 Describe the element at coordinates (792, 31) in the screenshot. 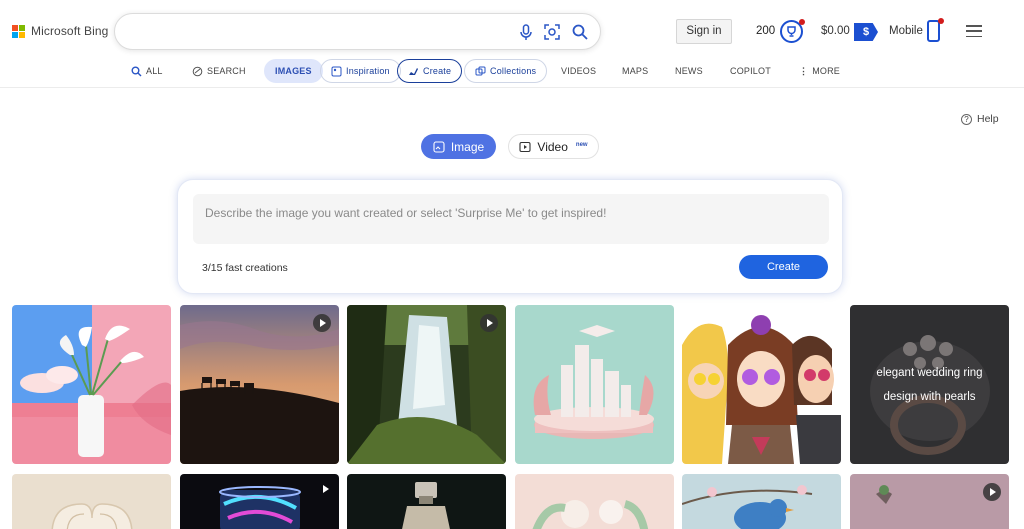

I see `rewards-trophy-icon` at that location.